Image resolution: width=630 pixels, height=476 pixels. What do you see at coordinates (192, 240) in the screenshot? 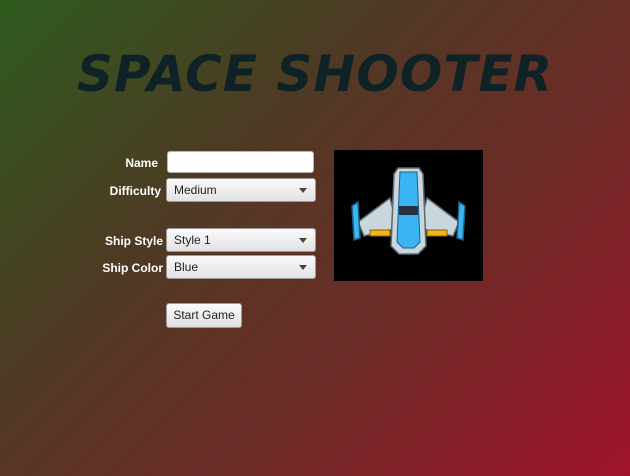
I see `ship-style-value: Style 1` at bounding box center [192, 240].